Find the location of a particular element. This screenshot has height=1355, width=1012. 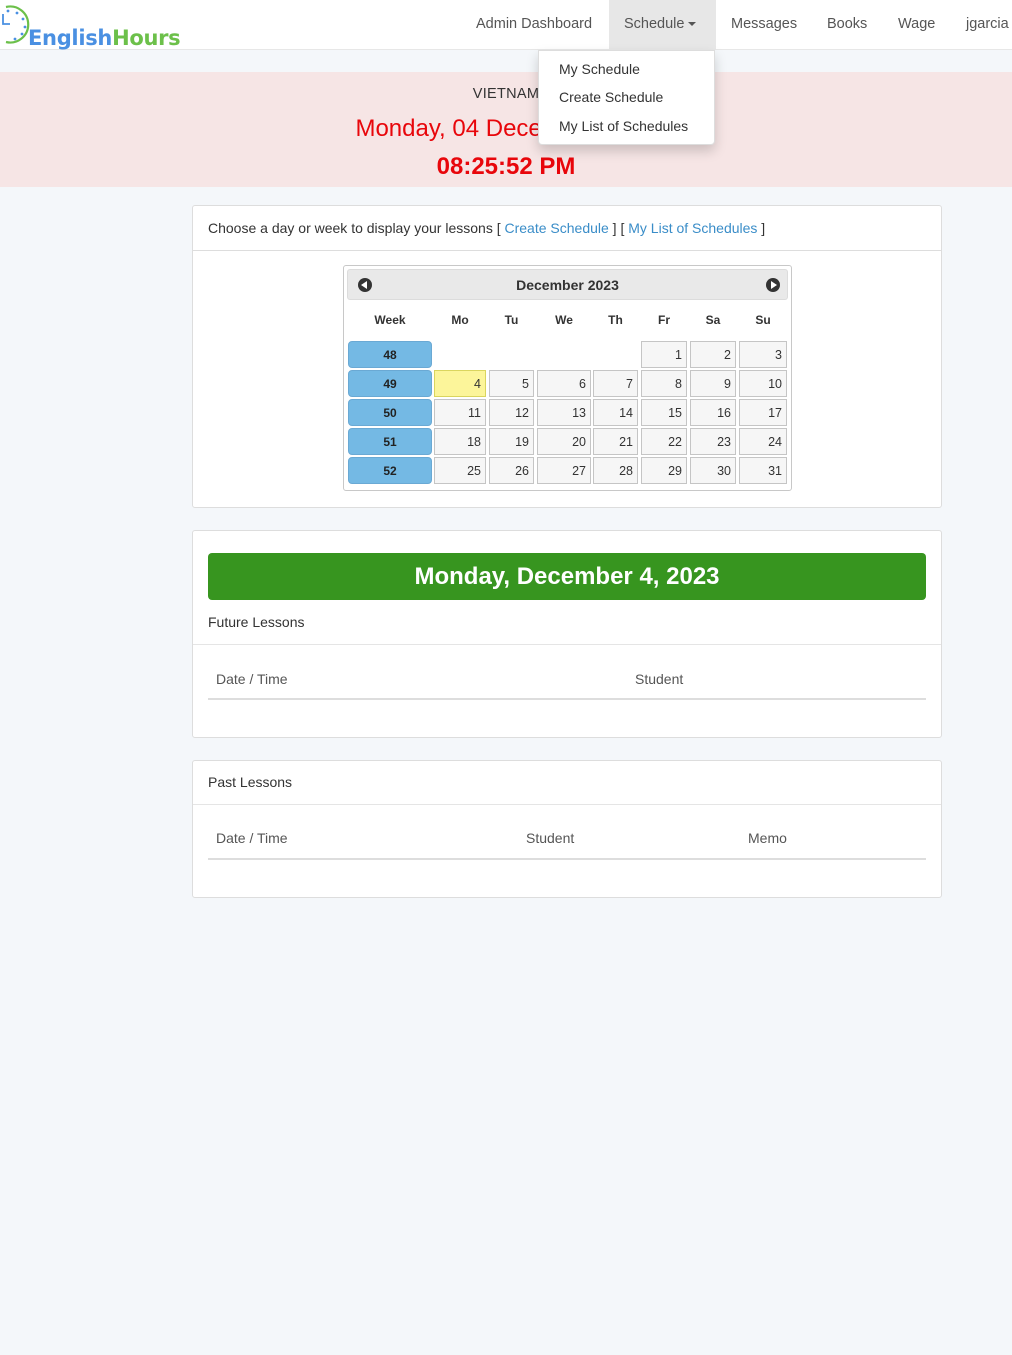

nav-admin-dashboard: Admin Dashboard is located at coordinates (534, 24).